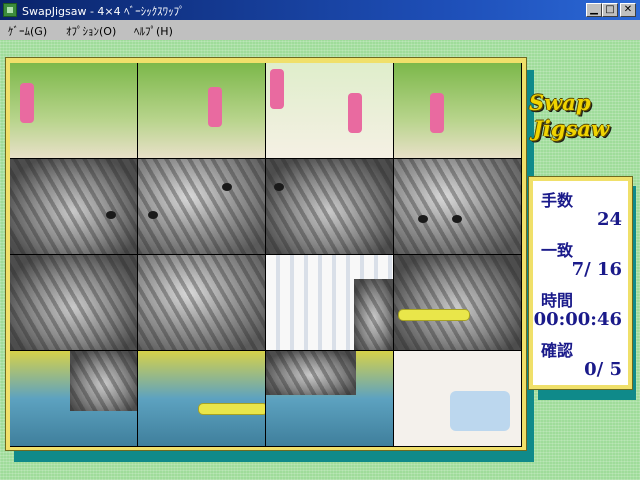 This screenshot has width=640, height=480. Describe the element at coordinates (10, 10) in the screenshot. I see `app-icon` at that location.